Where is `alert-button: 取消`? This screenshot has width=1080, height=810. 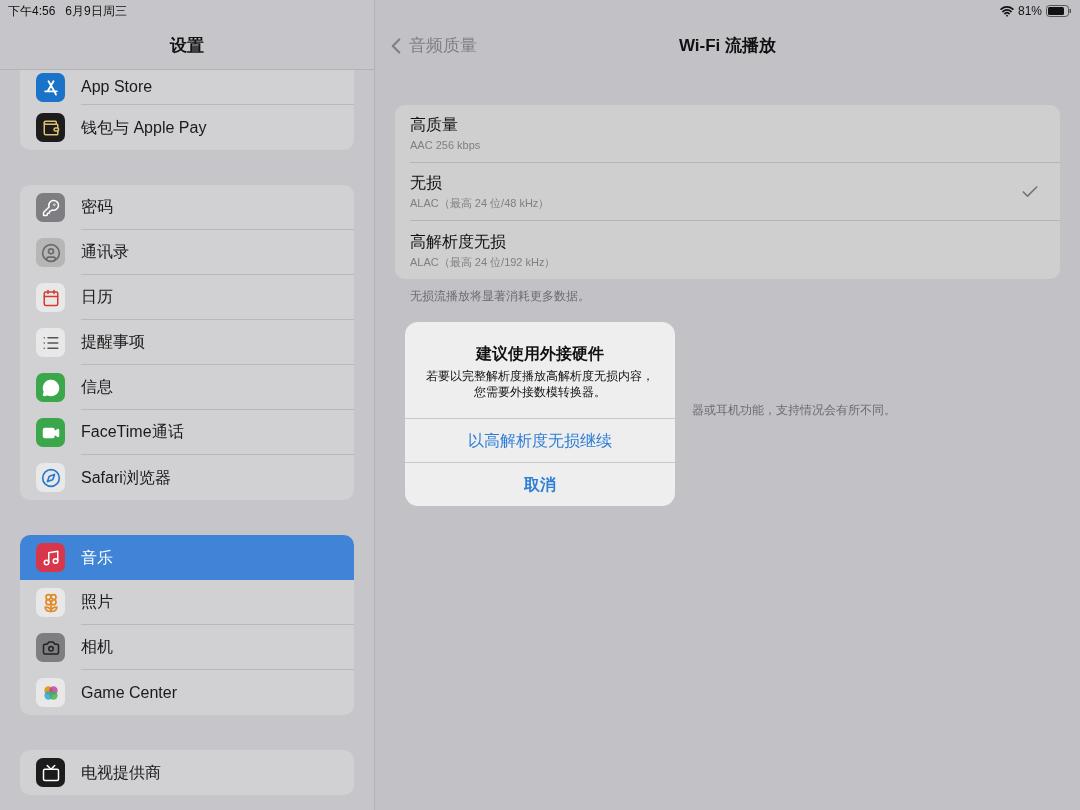
alert-button: 取消 is located at coordinates (540, 484).